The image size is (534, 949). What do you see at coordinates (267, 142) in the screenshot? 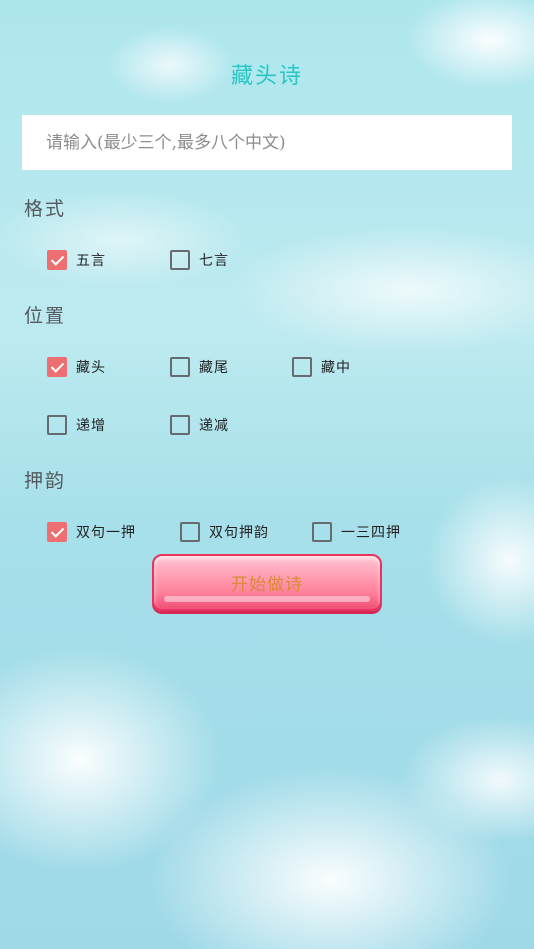
I see `poem-input` at bounding box center [267, 142].